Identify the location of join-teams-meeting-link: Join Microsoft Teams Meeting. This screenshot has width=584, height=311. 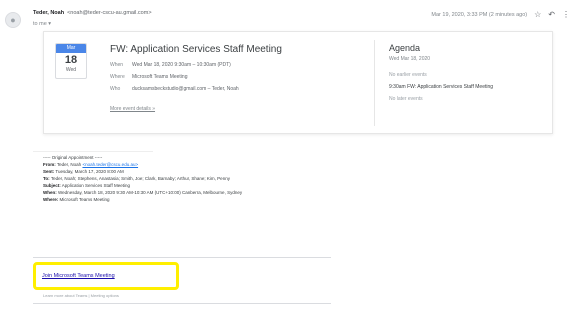
(78, 276).